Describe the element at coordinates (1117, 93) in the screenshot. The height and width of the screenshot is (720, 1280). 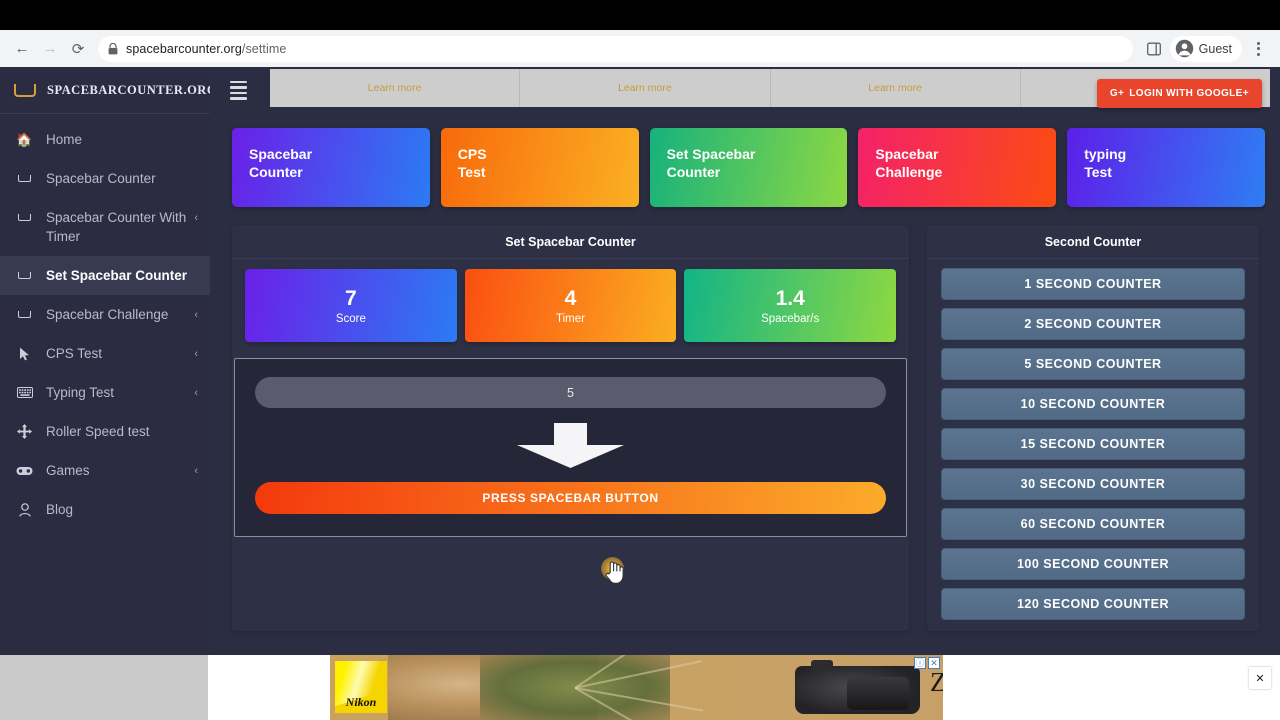
I see `google-plus-icon: G+` at that location.